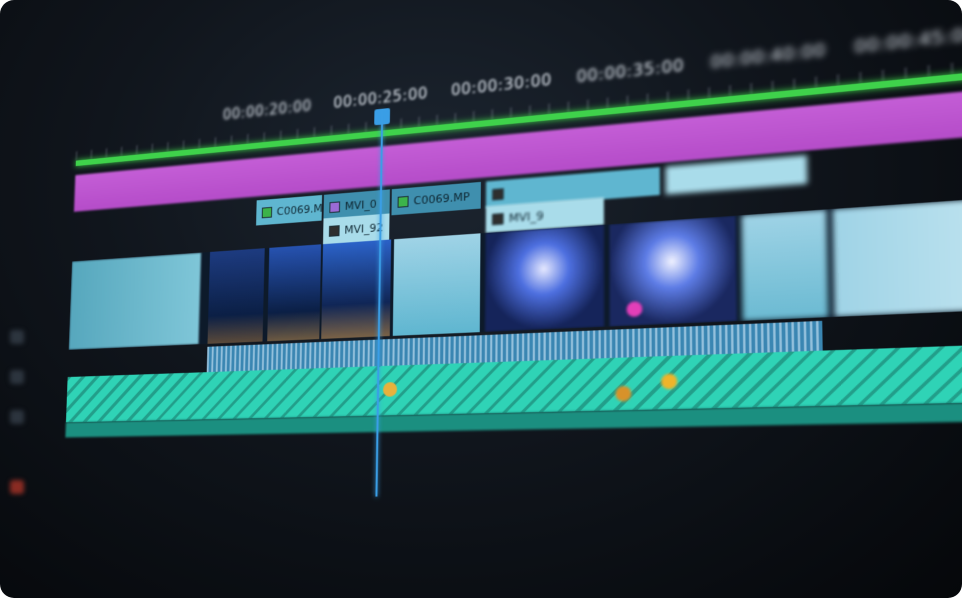 The image size is (962, 598). What do you see at coordinates (300, 209) in the screenshot?
I see `clip-label: C0069.M` at bounding box center [300, 209].